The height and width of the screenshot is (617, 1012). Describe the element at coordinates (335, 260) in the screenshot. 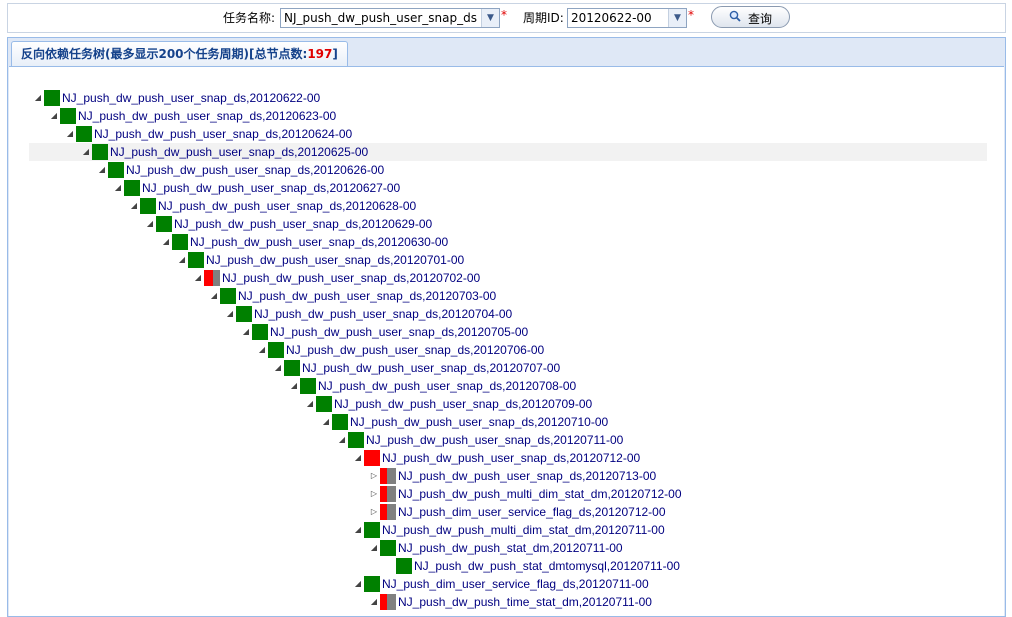

I see `tree-node-label: NJ_push_dw_push_user_snap_ds,20120701-00` at that location.